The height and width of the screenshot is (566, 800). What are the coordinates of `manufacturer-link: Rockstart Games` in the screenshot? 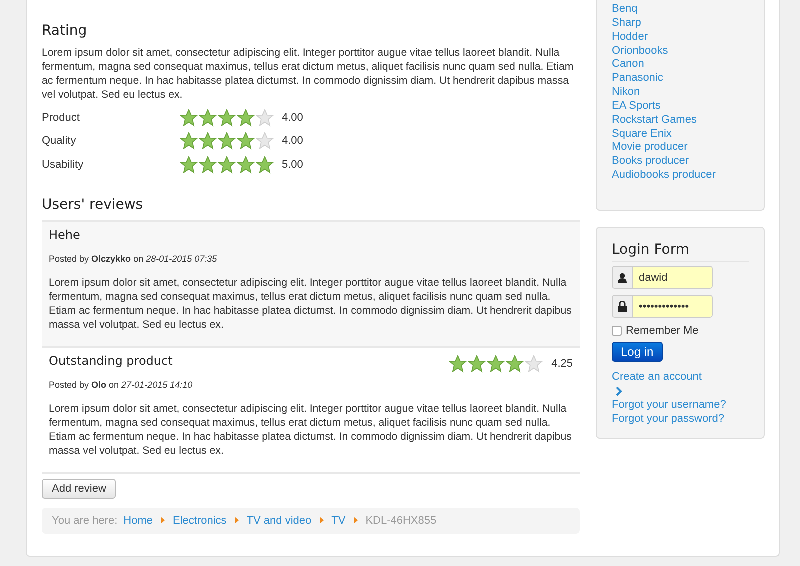 It's located at (680, 121).